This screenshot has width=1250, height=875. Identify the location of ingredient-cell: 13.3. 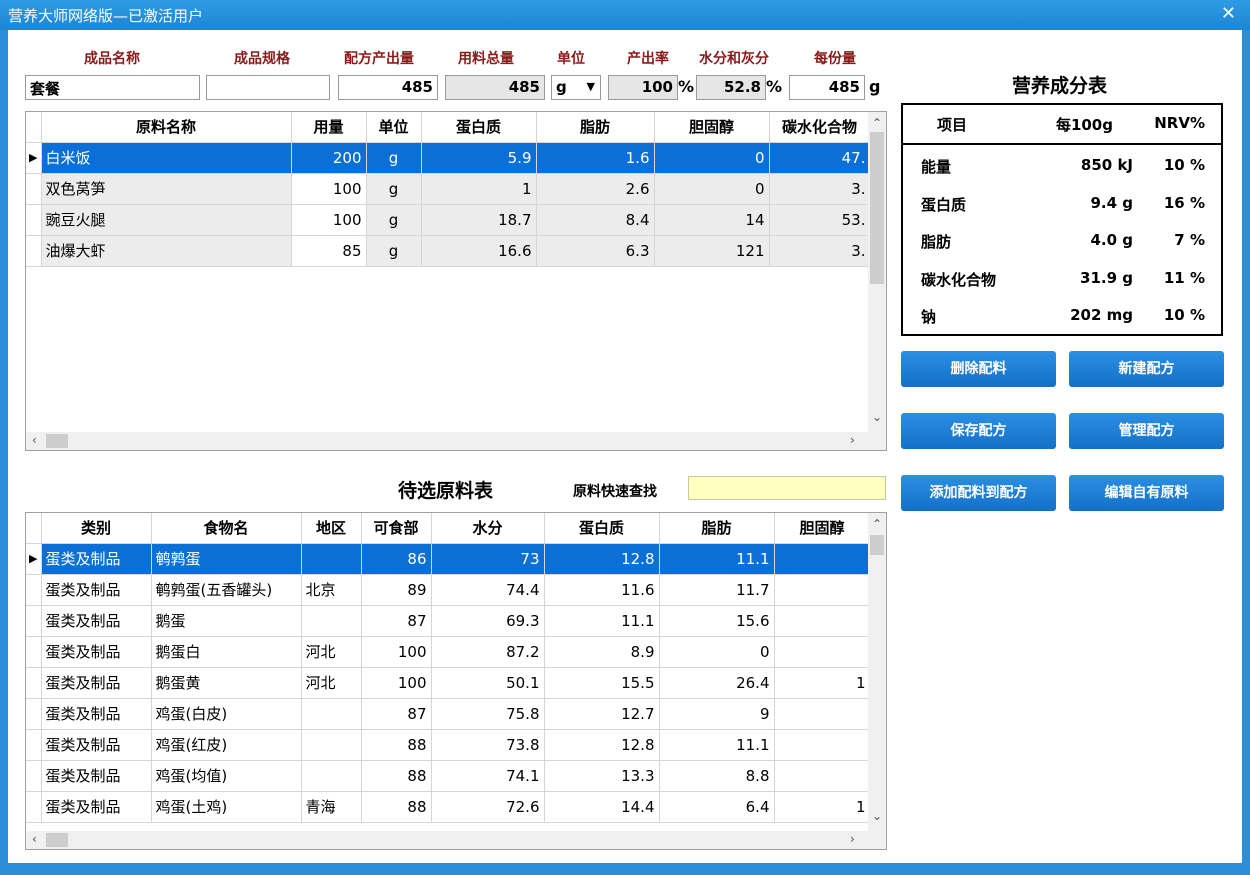
(602, 776).